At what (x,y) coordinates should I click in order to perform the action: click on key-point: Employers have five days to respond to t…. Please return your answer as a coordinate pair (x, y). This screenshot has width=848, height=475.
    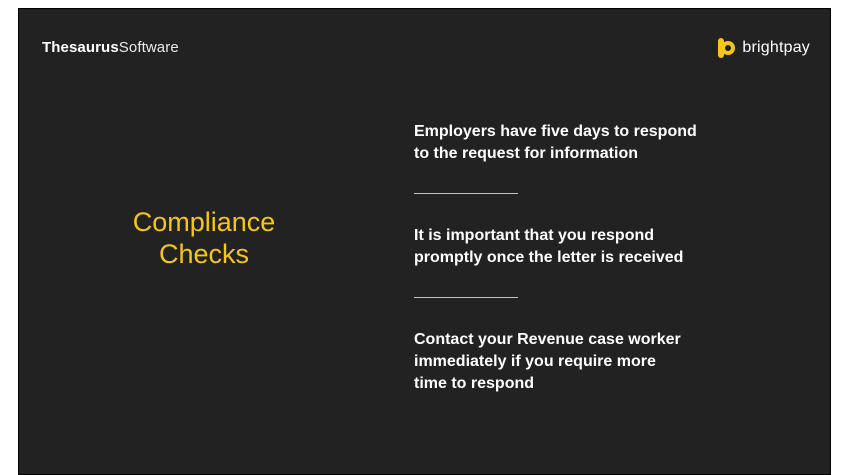
    Looking at the image, I should click on (555, 143).